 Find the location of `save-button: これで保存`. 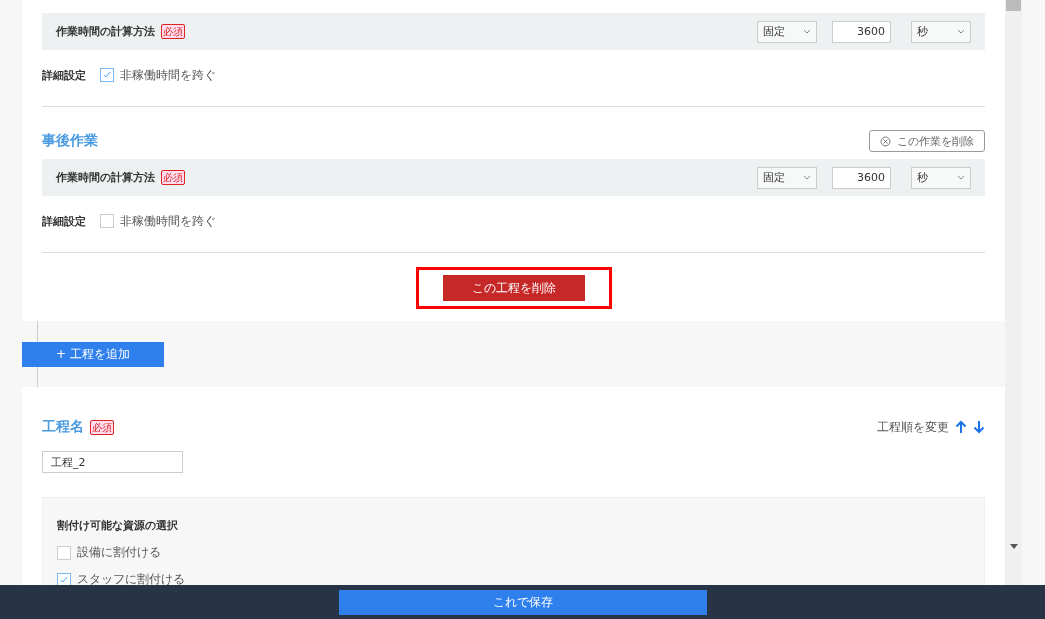

save-button: これで保存 is located at coordinates (522, 602).